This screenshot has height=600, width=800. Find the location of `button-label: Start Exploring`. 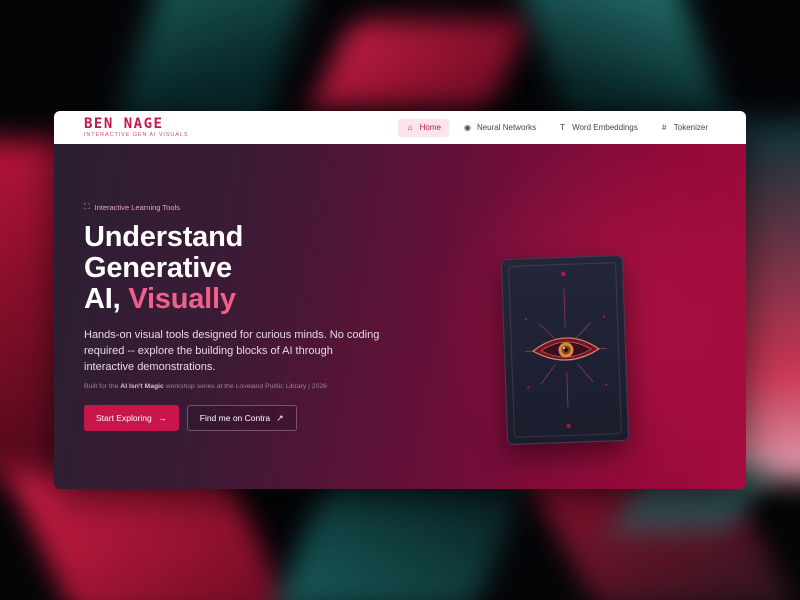

button-label: Start Exploring is located at coordinates (124, 418).